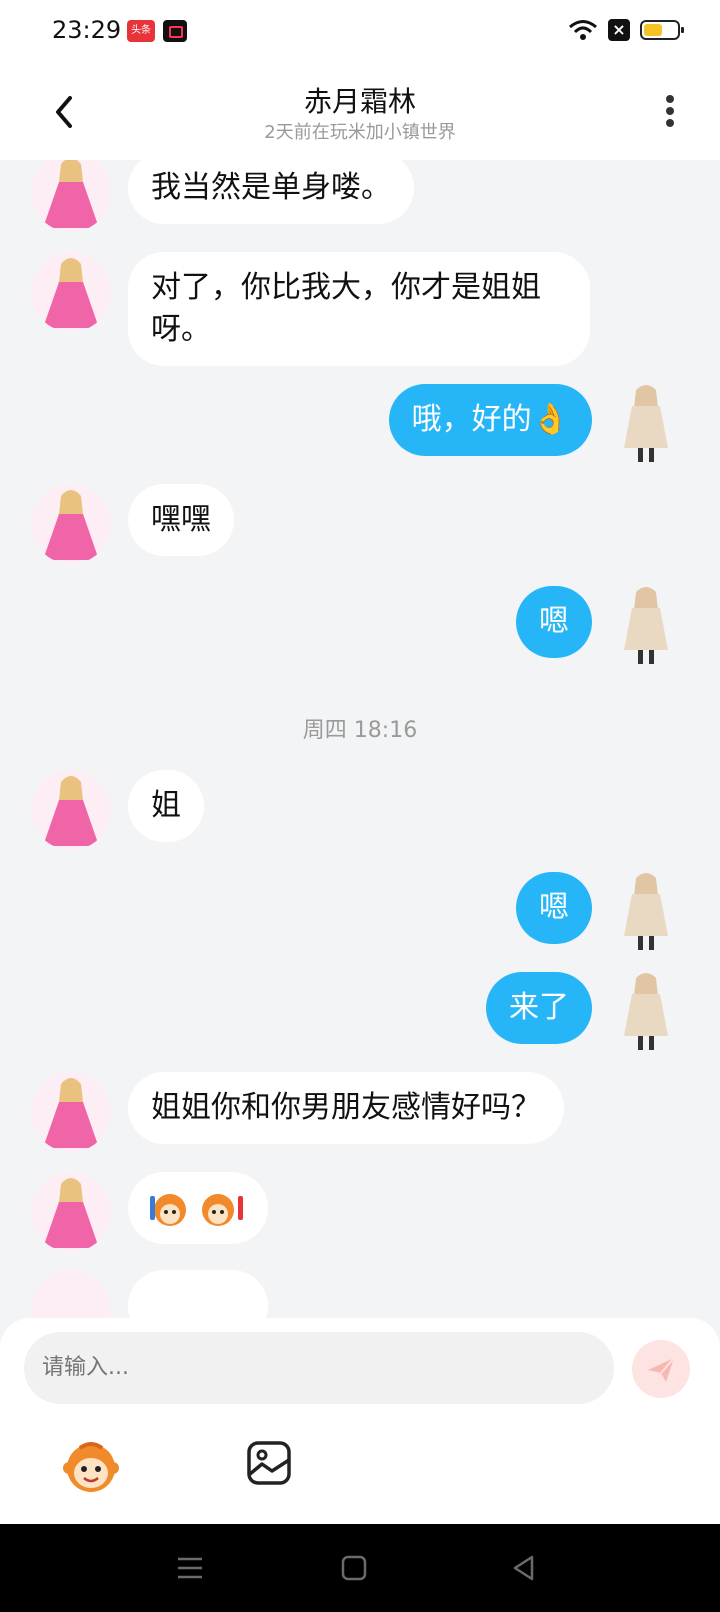  I want to click on image-icon, so click(269, 1463).